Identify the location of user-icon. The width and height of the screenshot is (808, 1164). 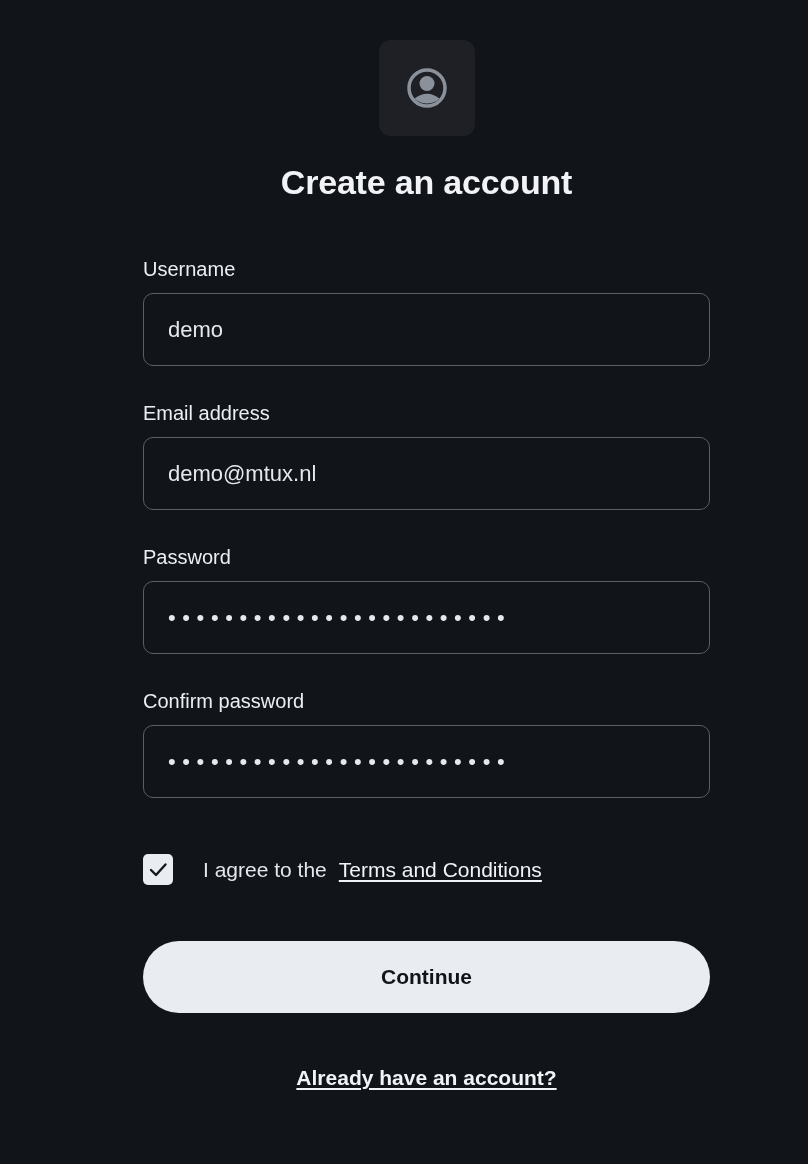
(426, 88).